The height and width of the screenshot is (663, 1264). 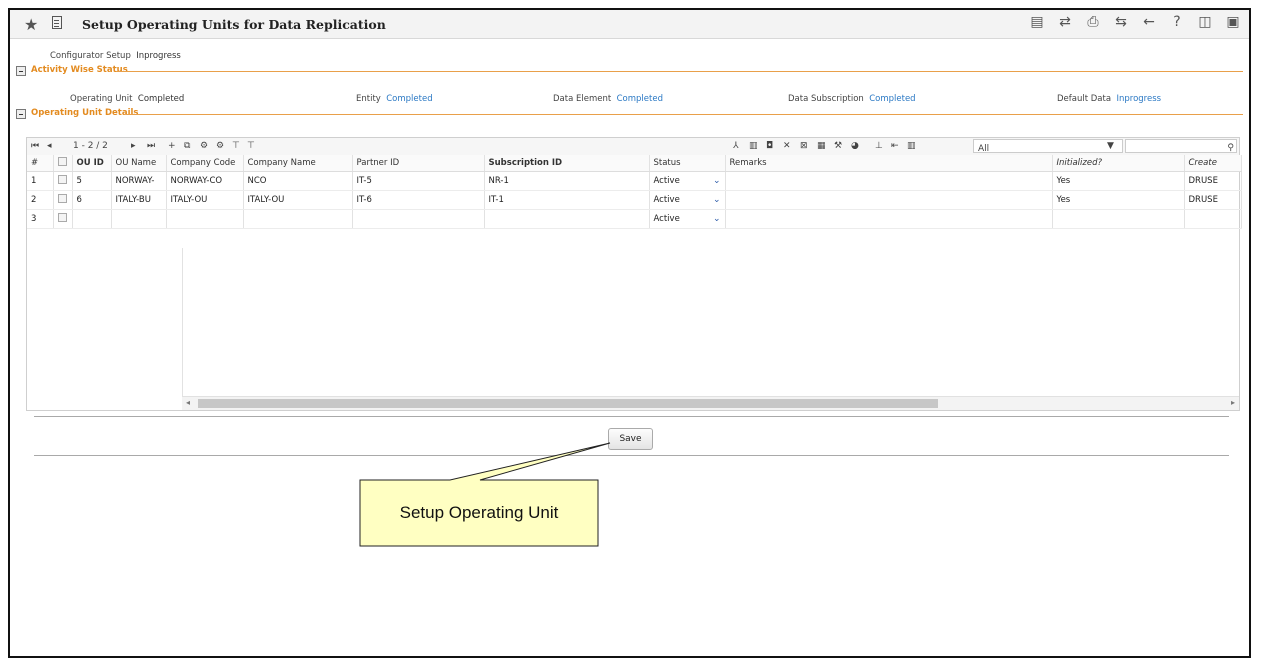 What do you see at coordinates (1230, 148) in the screenshot?
I see `search-icon: ⚲` at bounding box center [1230, 148].